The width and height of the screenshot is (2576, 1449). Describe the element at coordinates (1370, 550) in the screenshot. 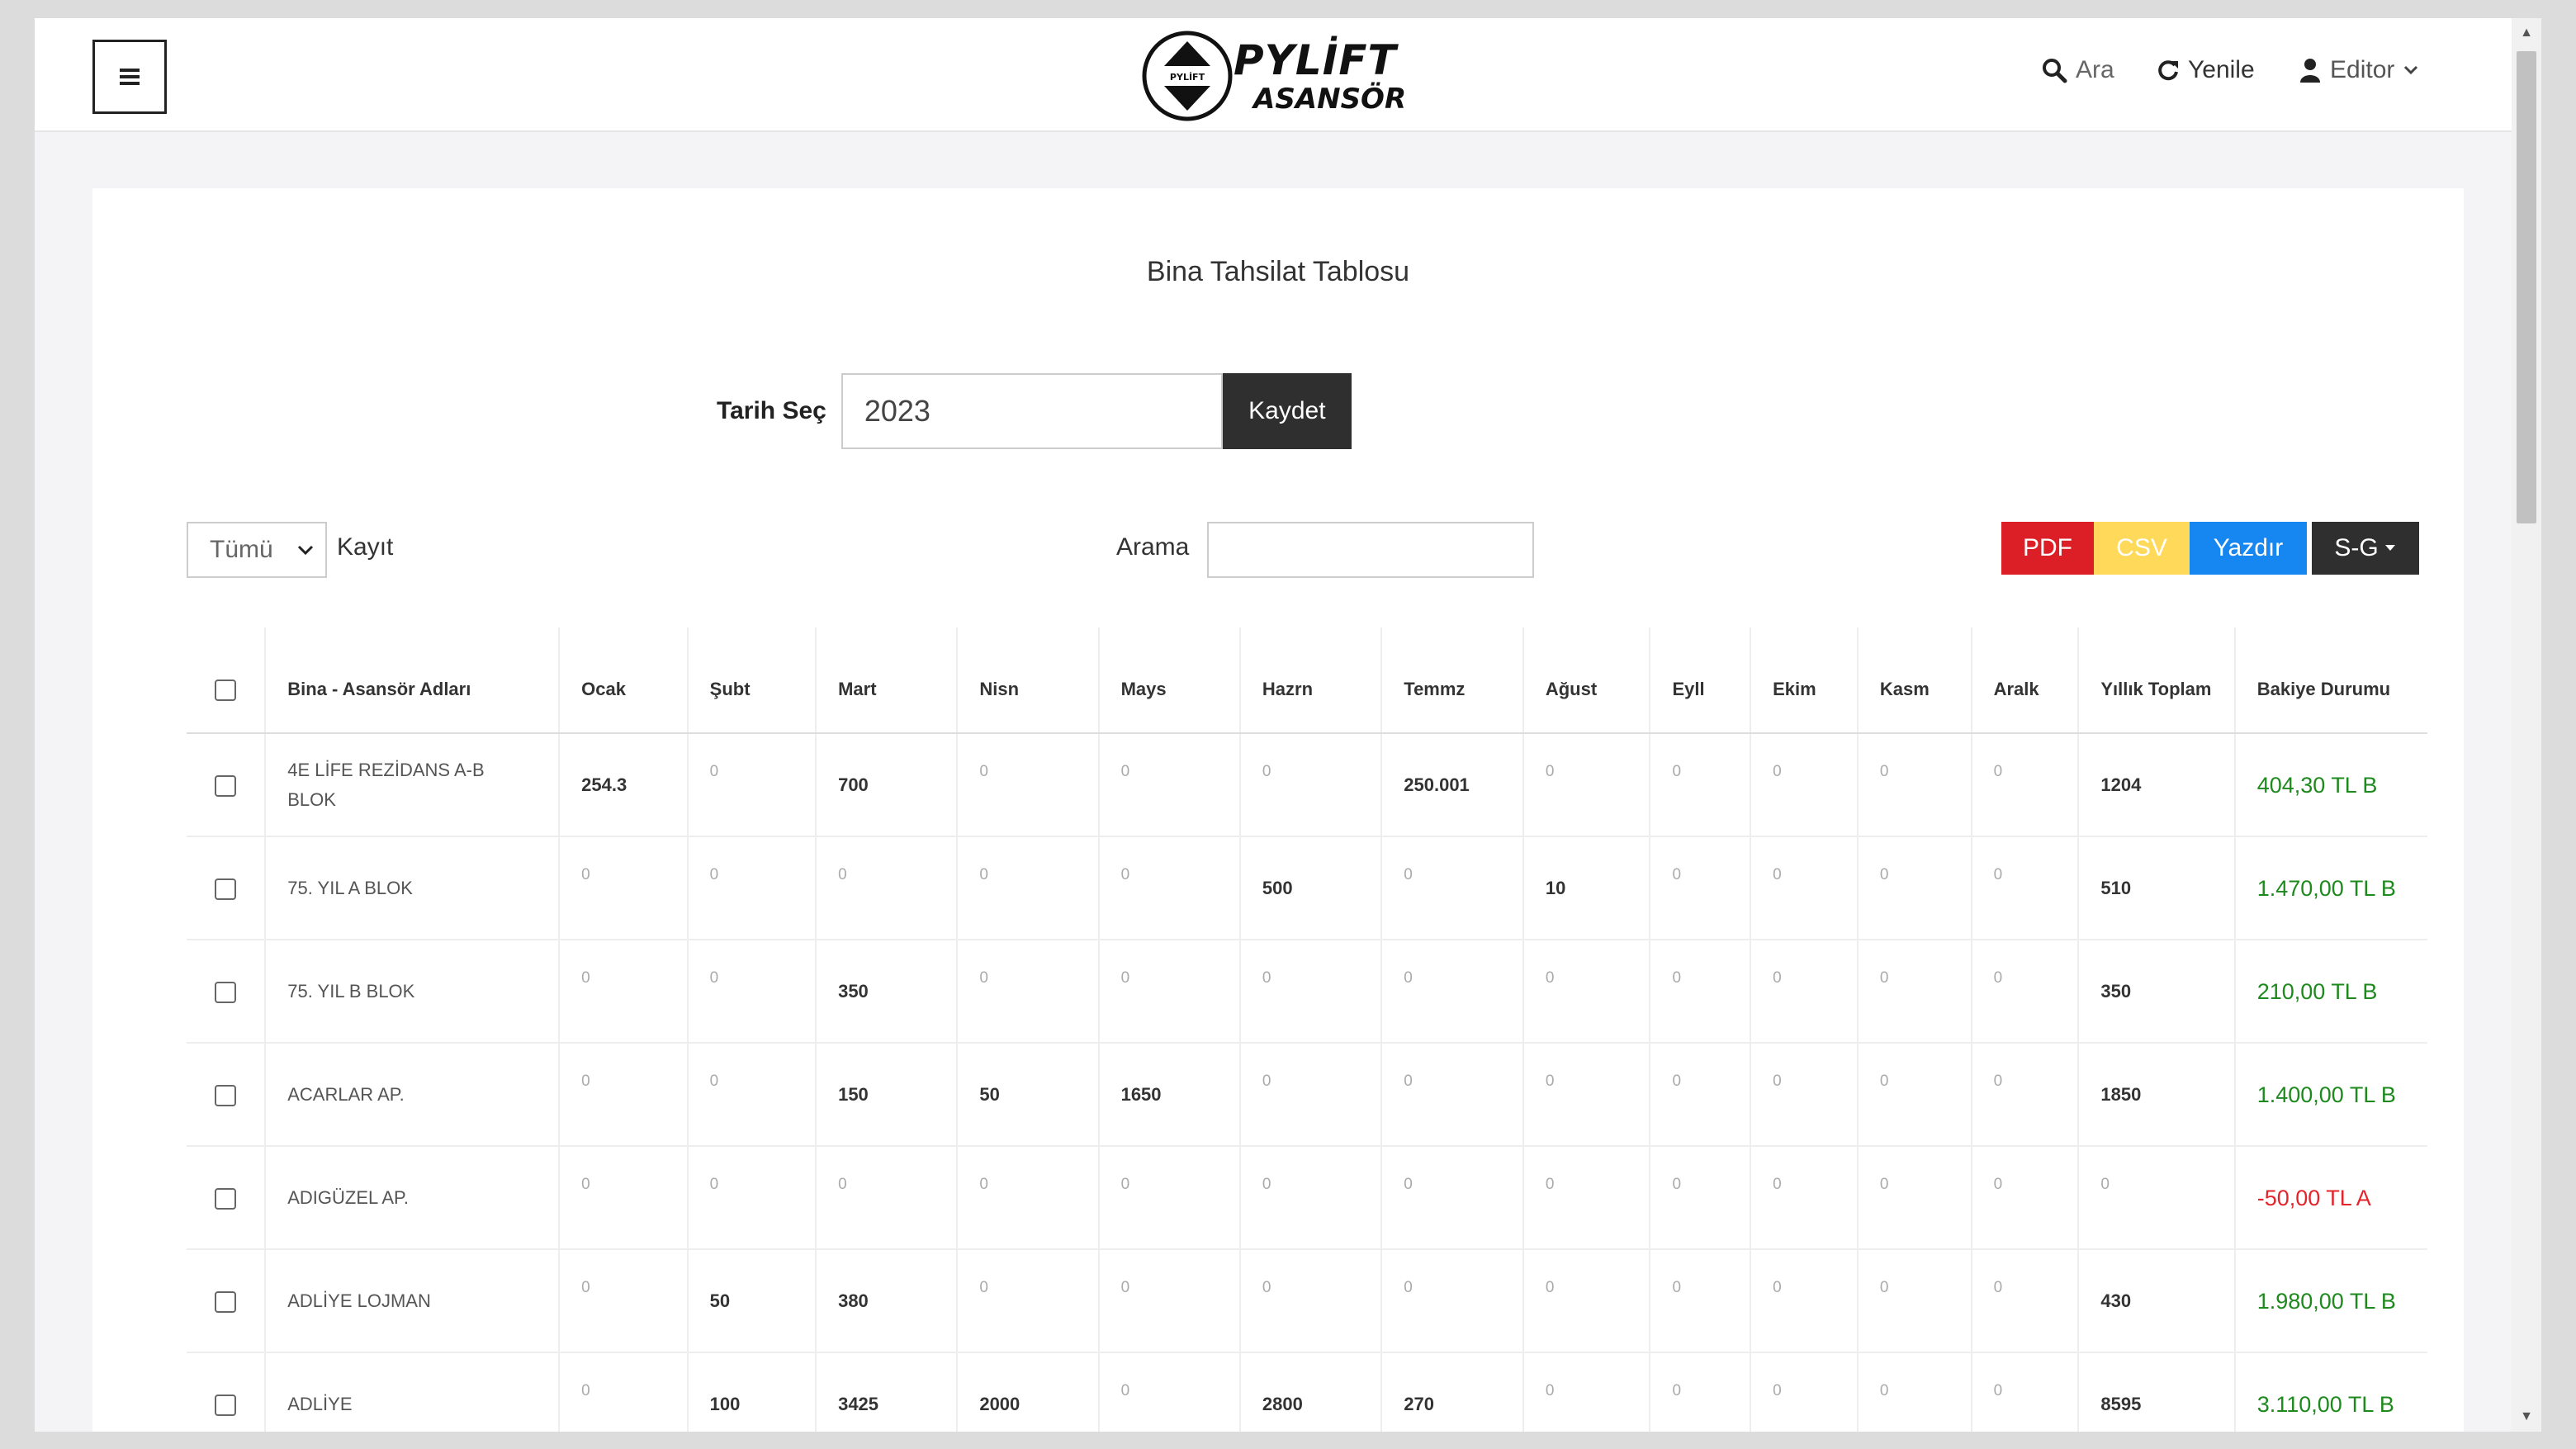

I see `table-search-input` at that location.